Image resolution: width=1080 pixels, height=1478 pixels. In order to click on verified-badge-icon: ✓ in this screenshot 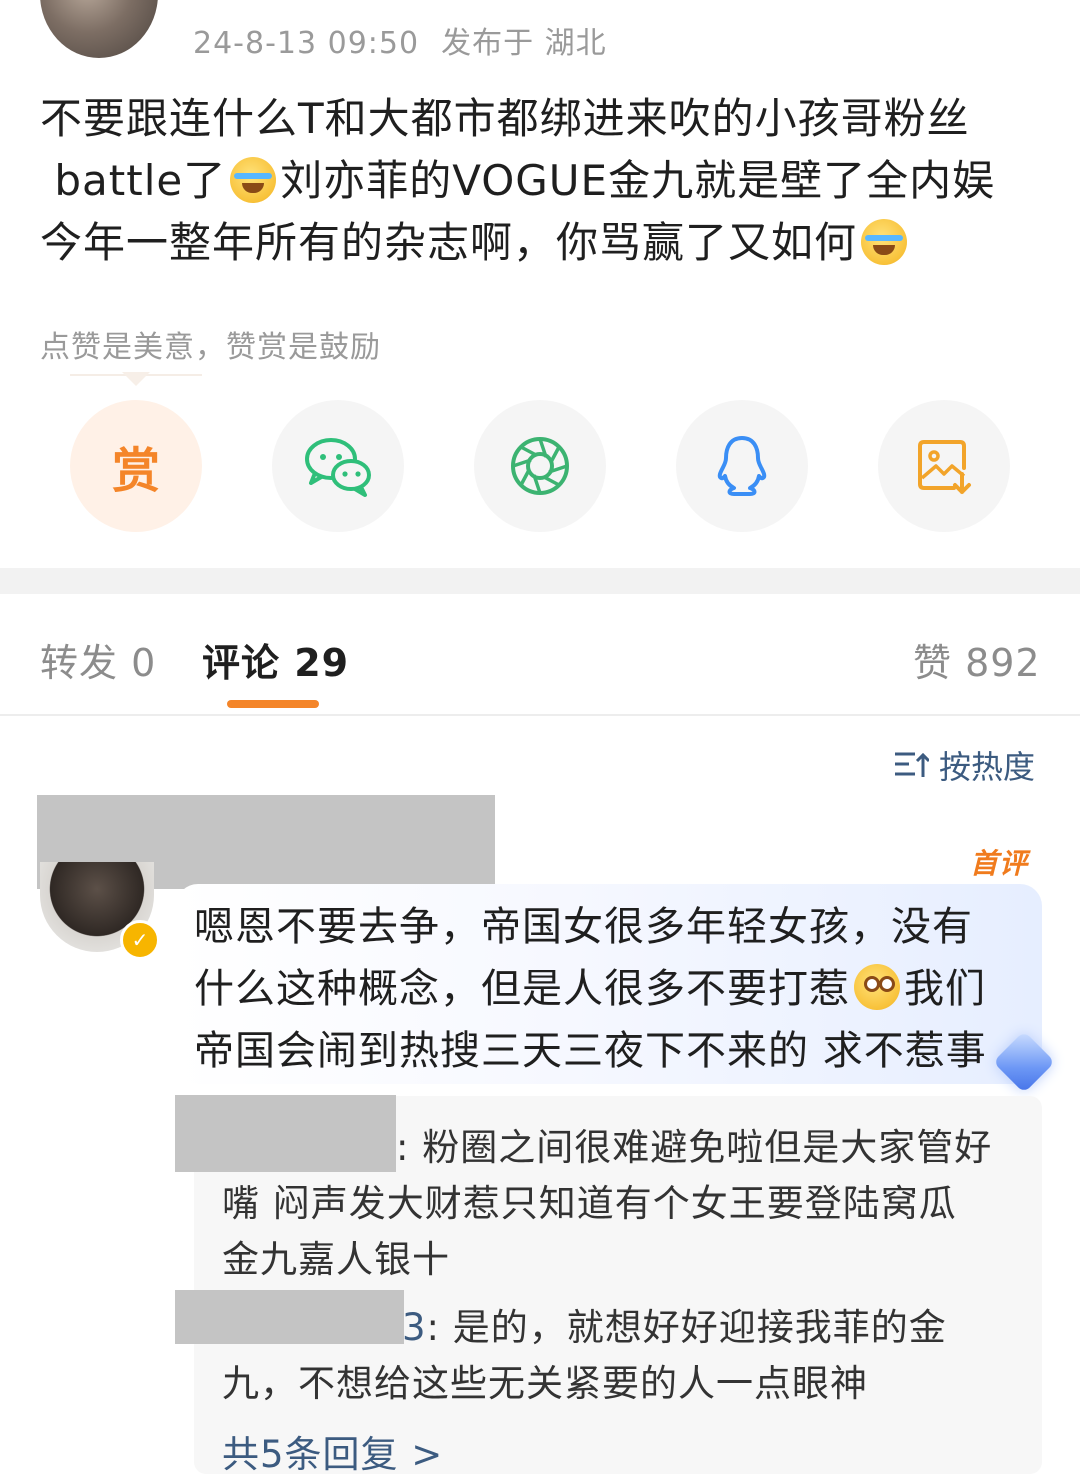, I will do `click(140, 940)`.